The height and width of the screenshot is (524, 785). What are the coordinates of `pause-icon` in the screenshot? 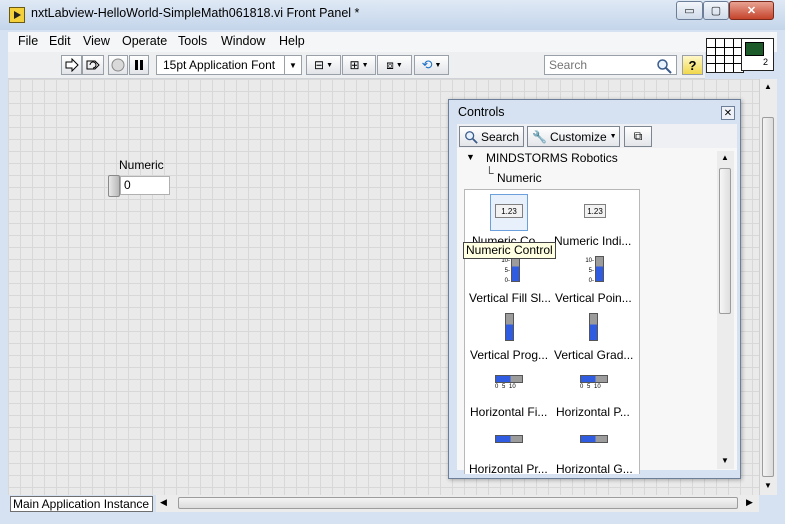 It's located at (139, 65).